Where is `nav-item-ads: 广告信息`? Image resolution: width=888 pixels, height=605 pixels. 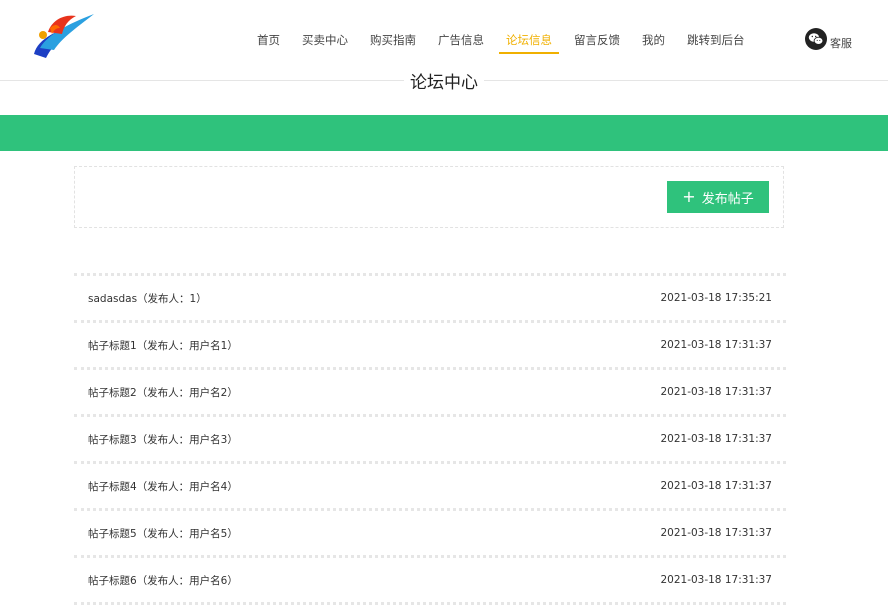
nav-item-ads: 广告信息 is located at coordinates (461, 40).